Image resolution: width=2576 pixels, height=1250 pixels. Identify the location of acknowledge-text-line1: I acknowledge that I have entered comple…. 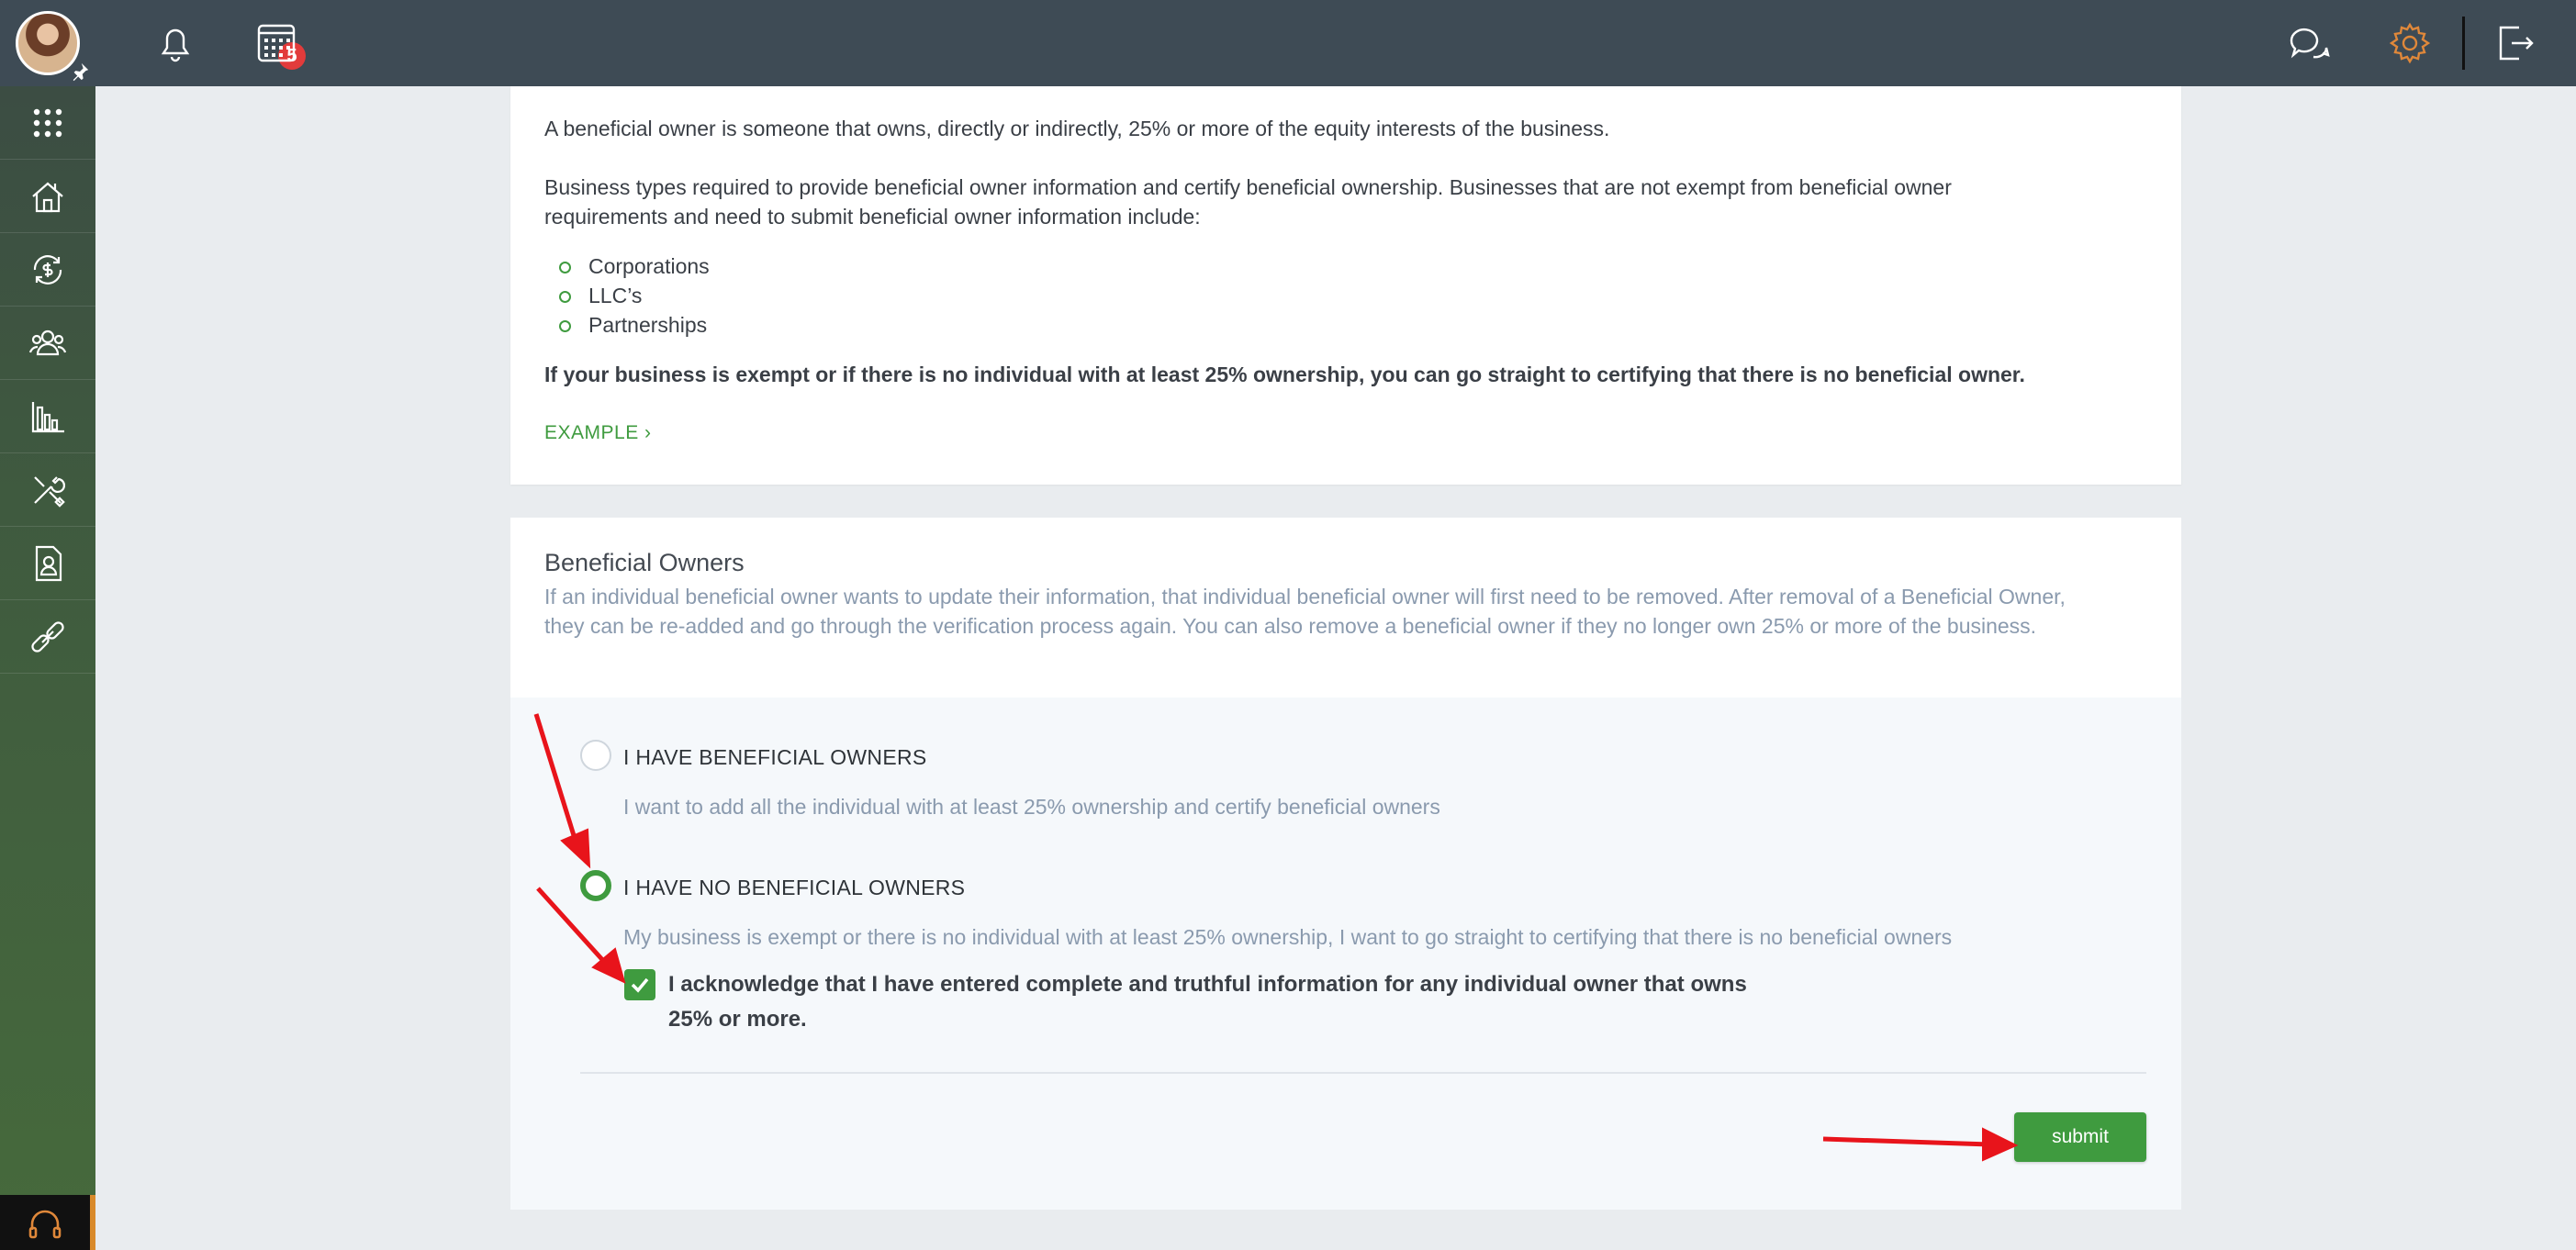
(1207, 984).